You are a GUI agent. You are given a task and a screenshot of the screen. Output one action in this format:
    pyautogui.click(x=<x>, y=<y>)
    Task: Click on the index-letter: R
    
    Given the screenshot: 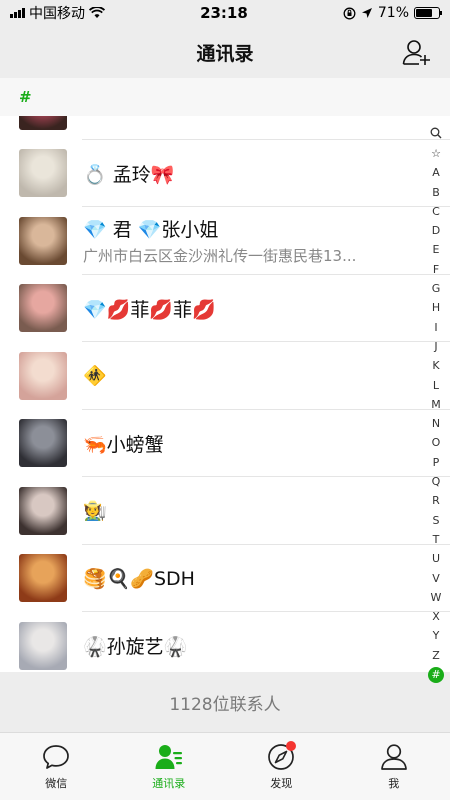 What is the action you would take?
    pyautogui.click(x=436, y=500)
    